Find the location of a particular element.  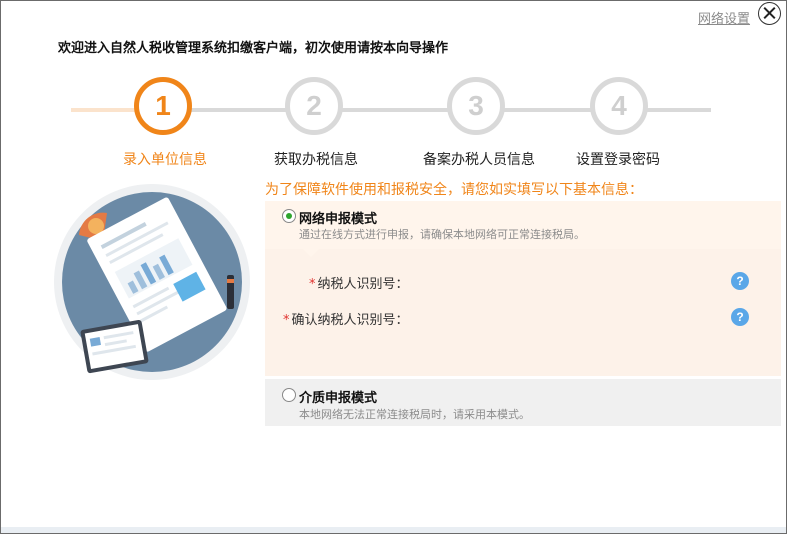

step-4-label: 设置登录密码 is located at coordinates (618, 160).